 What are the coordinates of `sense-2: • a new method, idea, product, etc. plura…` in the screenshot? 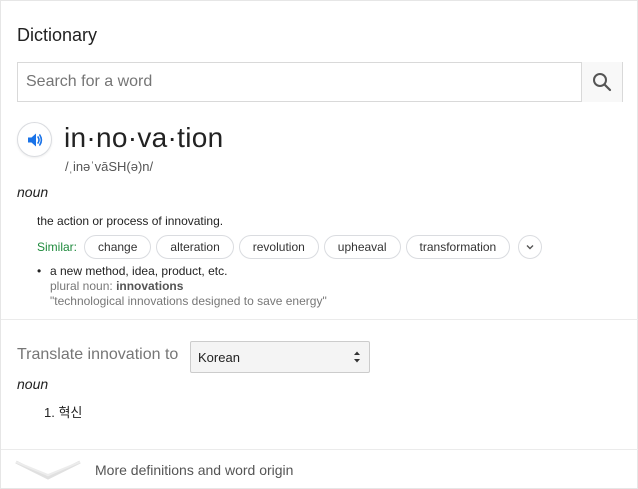 It's located at (182, 286).